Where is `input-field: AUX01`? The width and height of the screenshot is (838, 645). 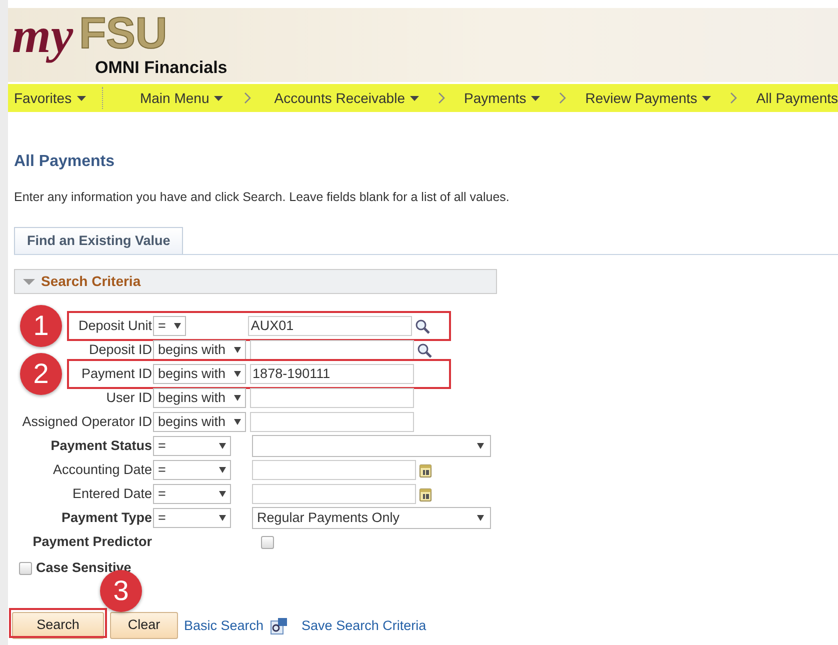 input-field: AUX01 is located at coordinates (330, 326).